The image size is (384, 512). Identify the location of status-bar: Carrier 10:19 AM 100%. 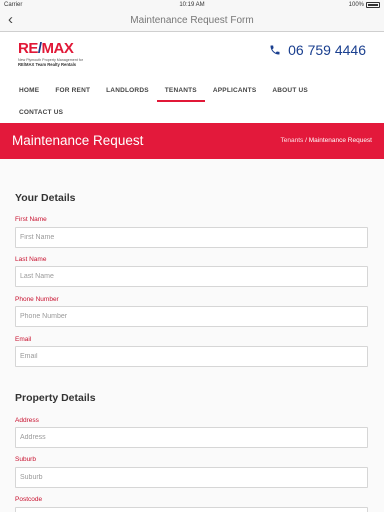
(192, 5).